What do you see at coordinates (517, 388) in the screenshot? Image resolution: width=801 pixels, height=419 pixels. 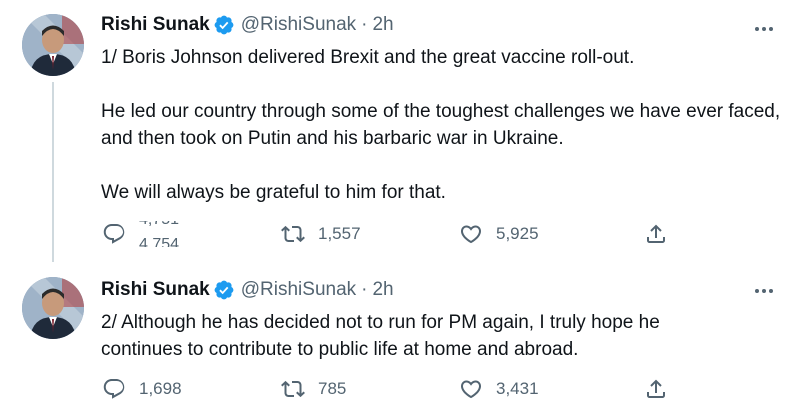 I see `like-count: 3,431` at bounding box center [517, 388].